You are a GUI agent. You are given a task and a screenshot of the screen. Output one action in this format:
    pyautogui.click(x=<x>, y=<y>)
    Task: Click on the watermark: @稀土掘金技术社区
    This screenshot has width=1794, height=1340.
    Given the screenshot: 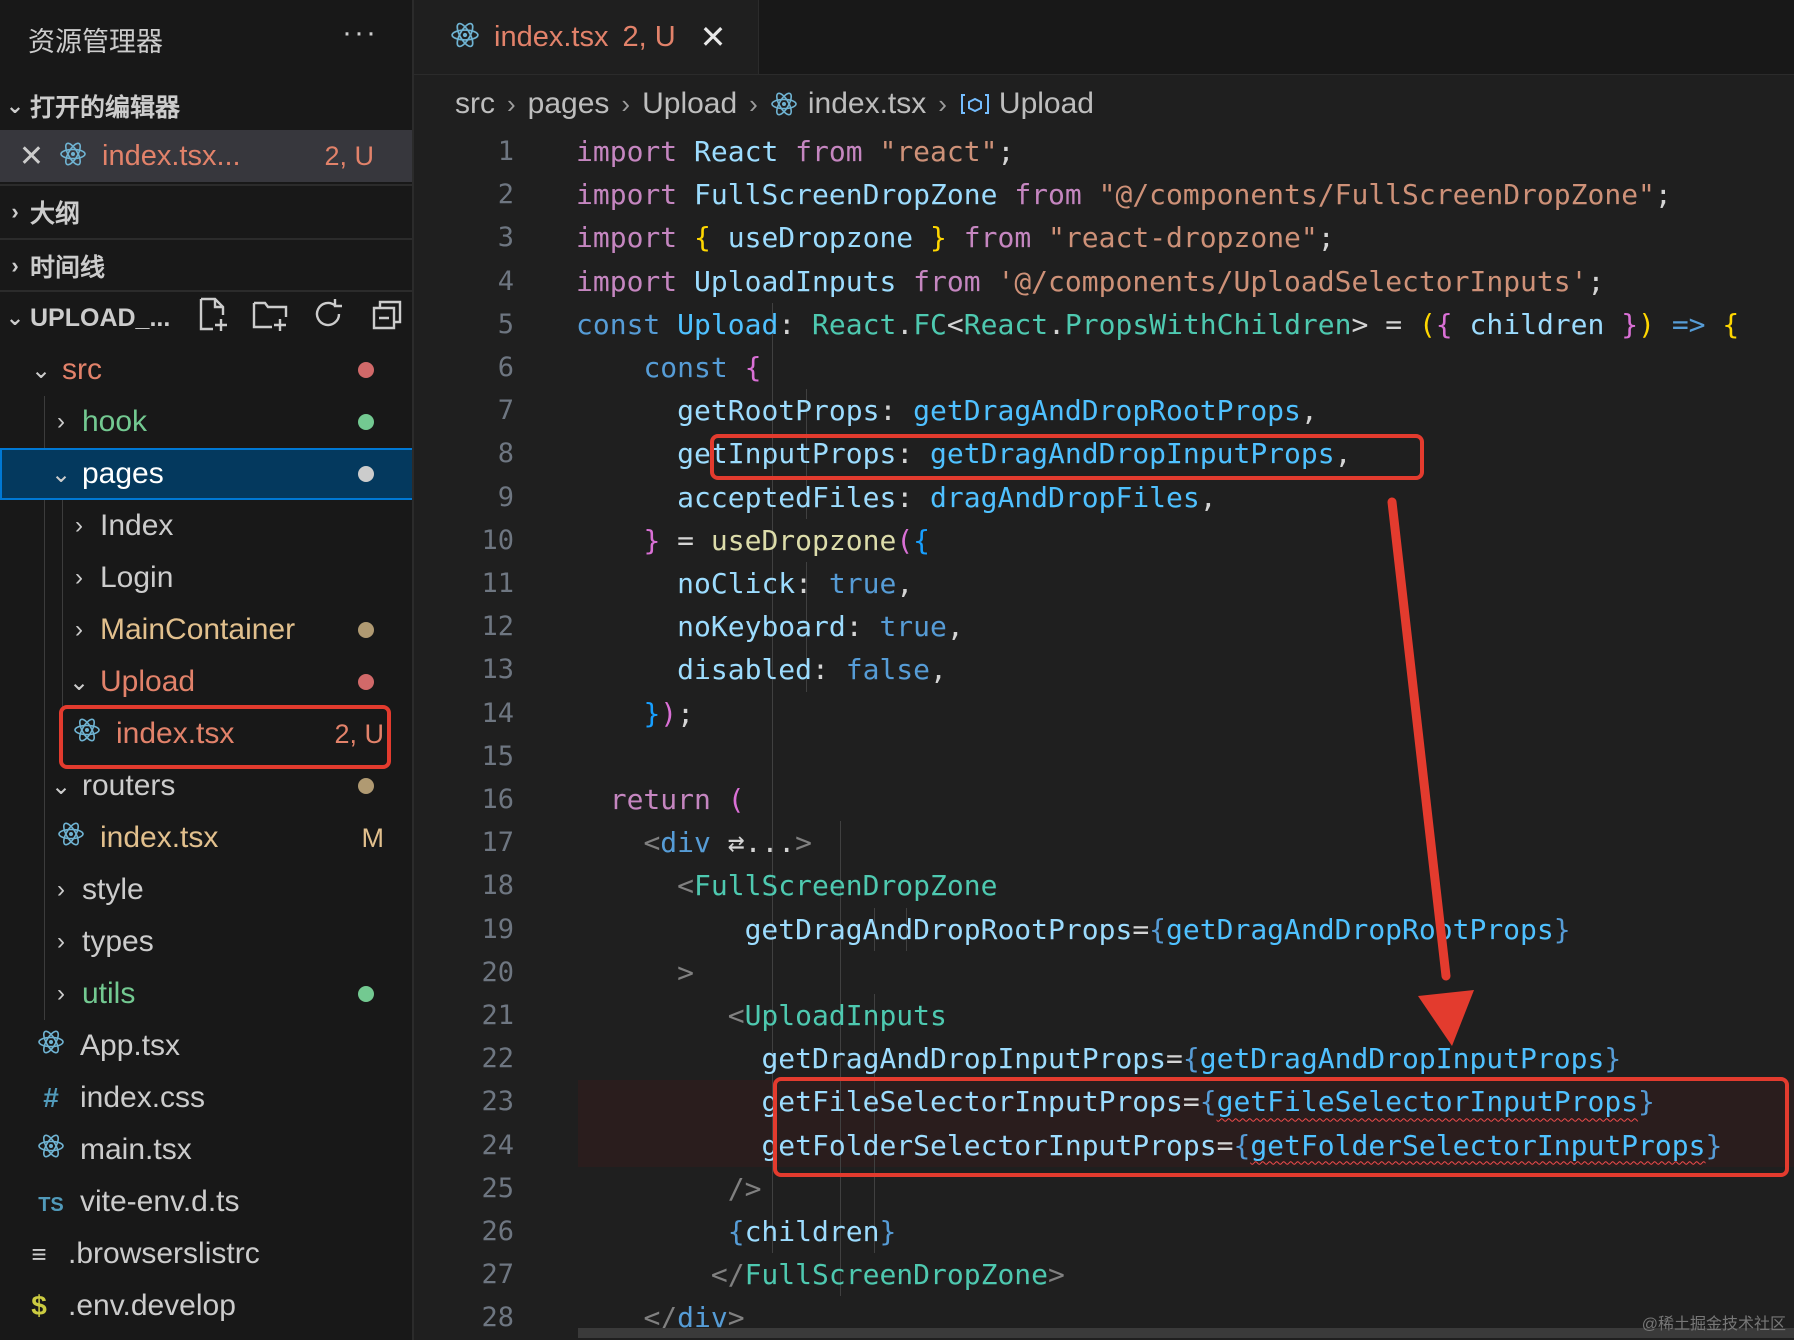 What is the action you would take?
    pyautogui.click(x=1713, y=1324)
    